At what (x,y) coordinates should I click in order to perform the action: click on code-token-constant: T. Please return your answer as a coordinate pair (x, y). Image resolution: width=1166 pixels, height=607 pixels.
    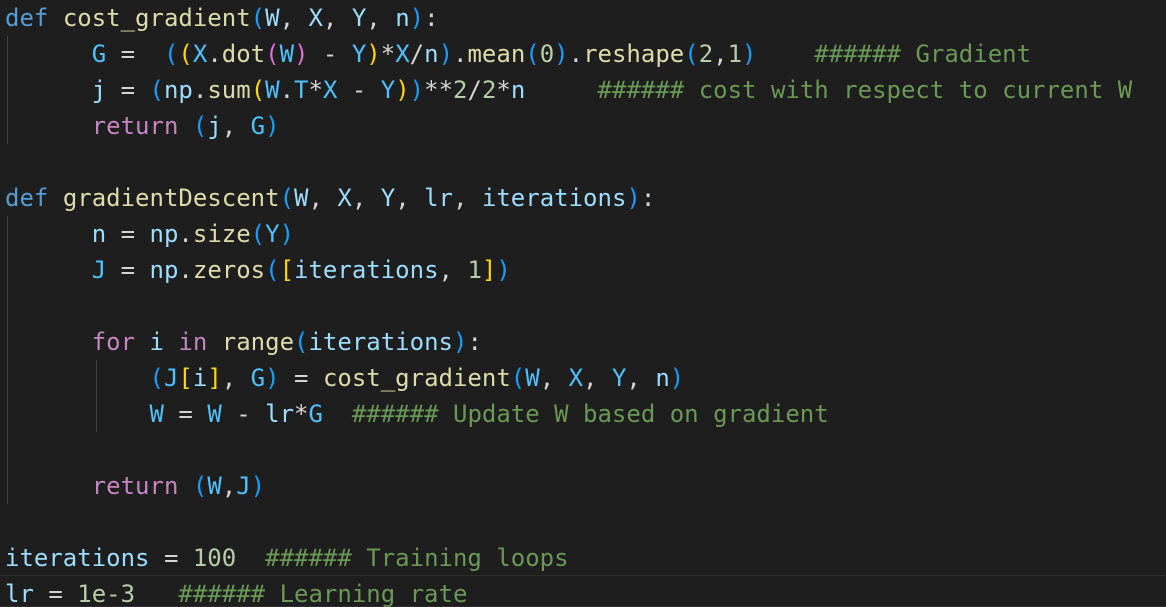
    Looking at the image, I should click on (301, 90).